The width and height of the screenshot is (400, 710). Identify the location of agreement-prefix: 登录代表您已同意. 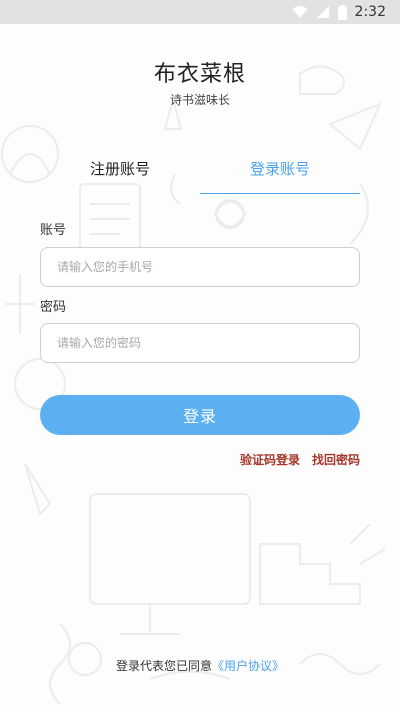
(163, 666).